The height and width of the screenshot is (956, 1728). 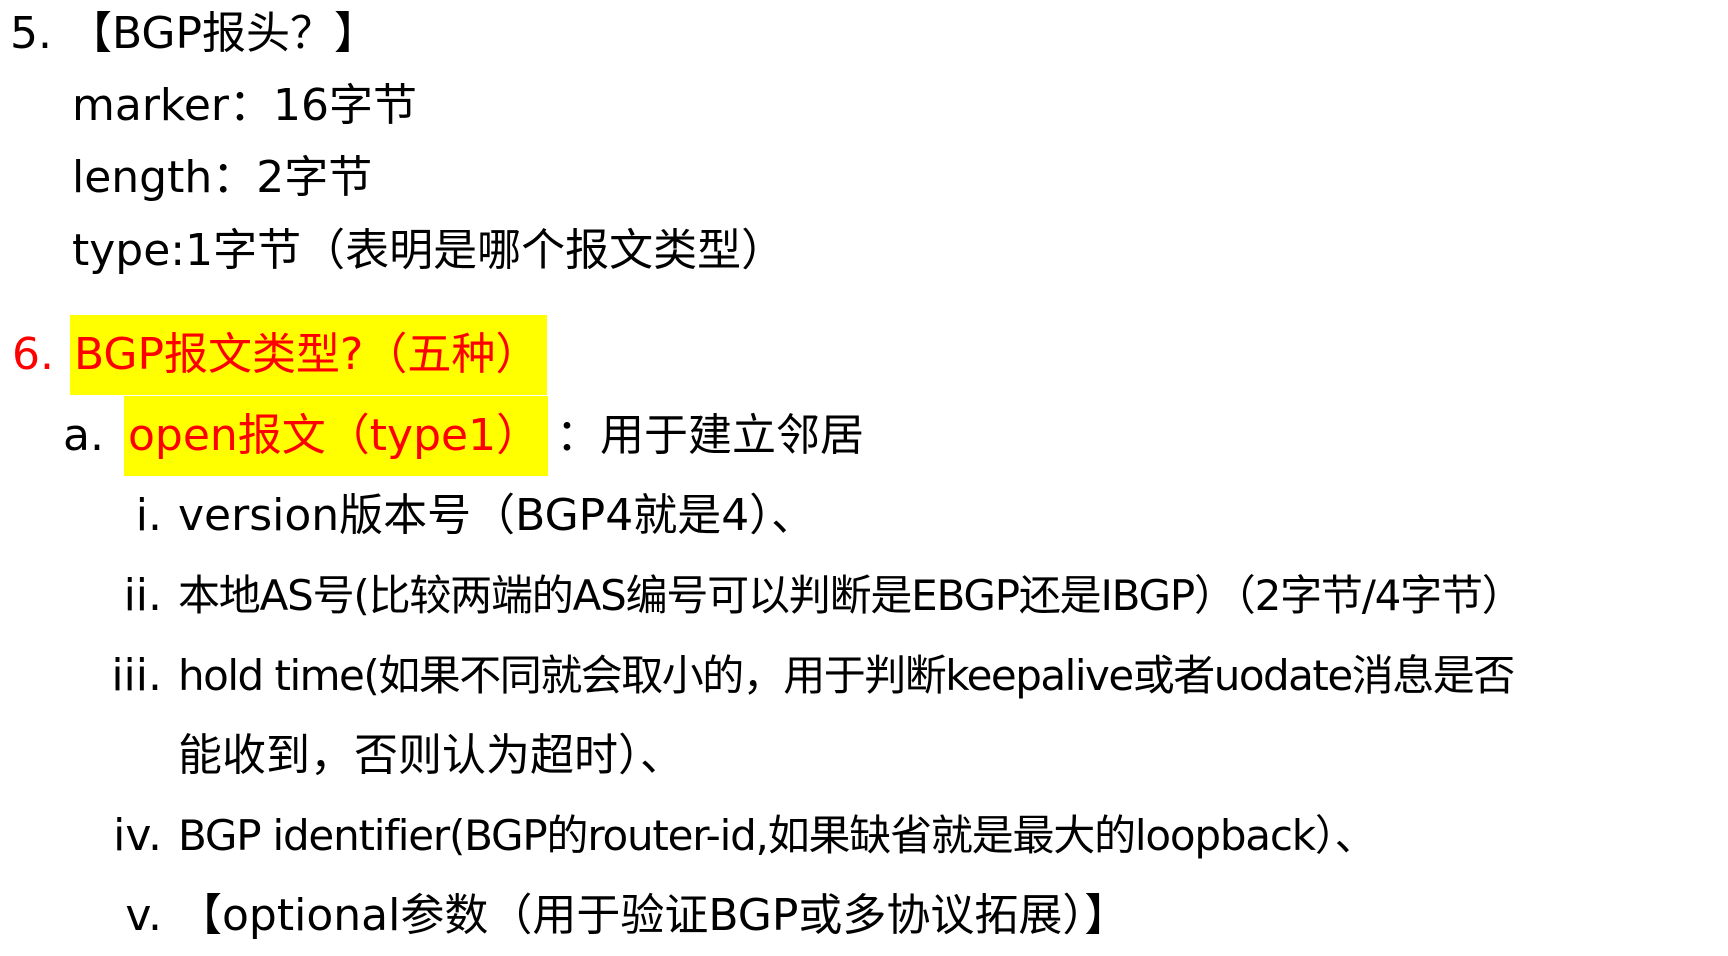 I want to click on item-6-title-highlight: BGP报文类型?（五种）, so click(x=309, y=355).